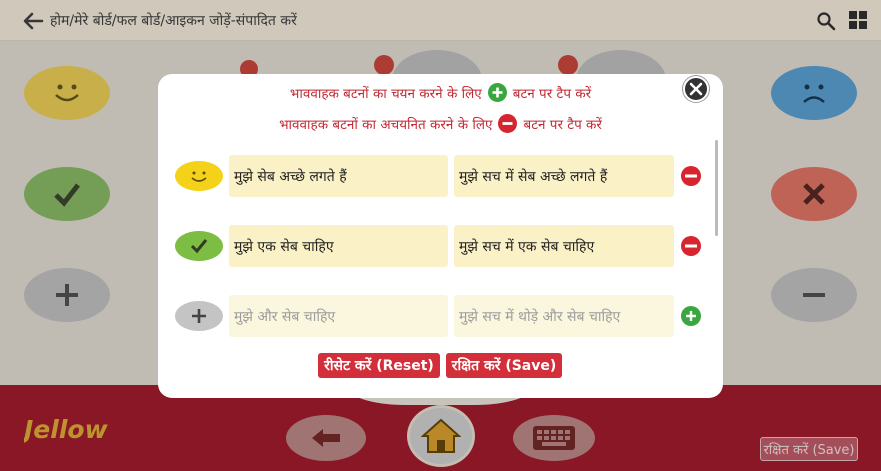  Describe the element at coordinates (379, 365) in the screenshot. I see `reset-button: रीसेट करें (Reset)` at that location.